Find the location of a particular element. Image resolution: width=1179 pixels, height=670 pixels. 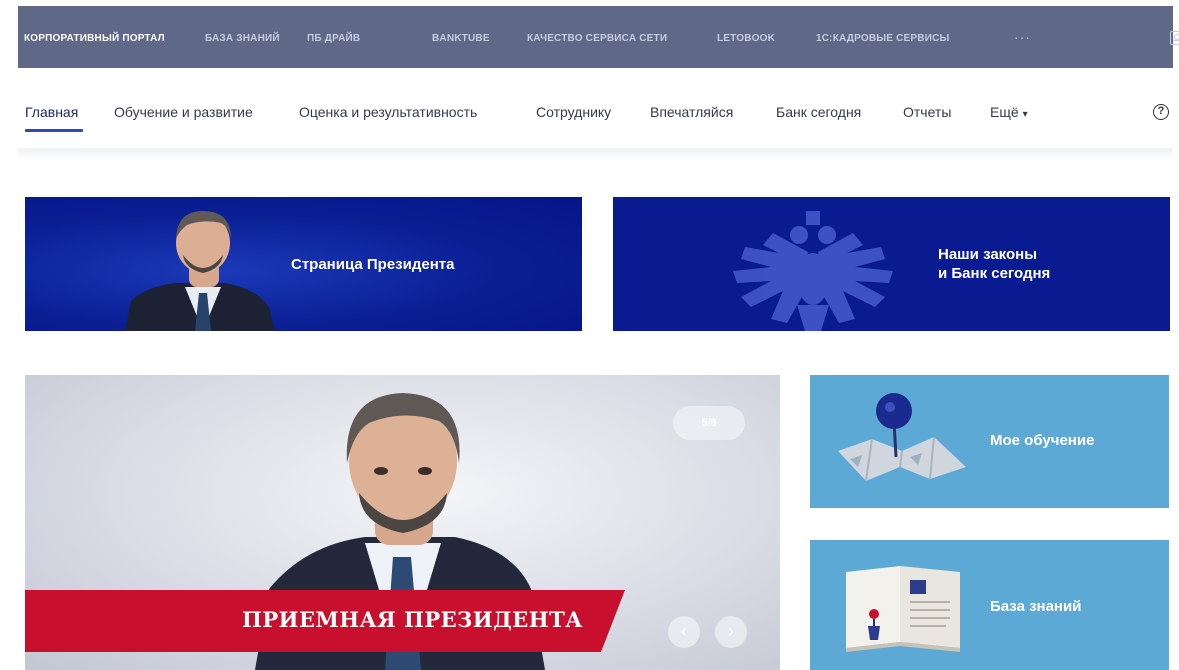

knowledge-base-tile: База знаний is located at coordinates (989, 605).